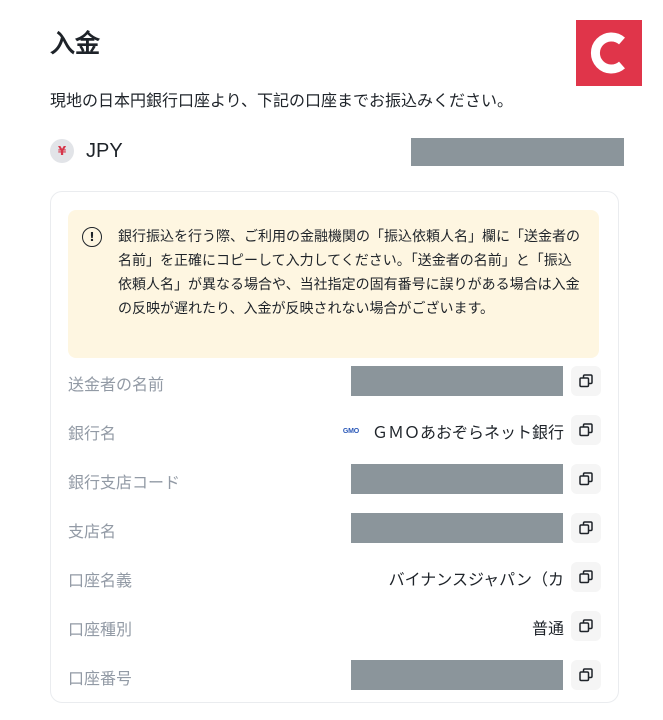  I want to click on logo-c-icon, so click(607, 53).